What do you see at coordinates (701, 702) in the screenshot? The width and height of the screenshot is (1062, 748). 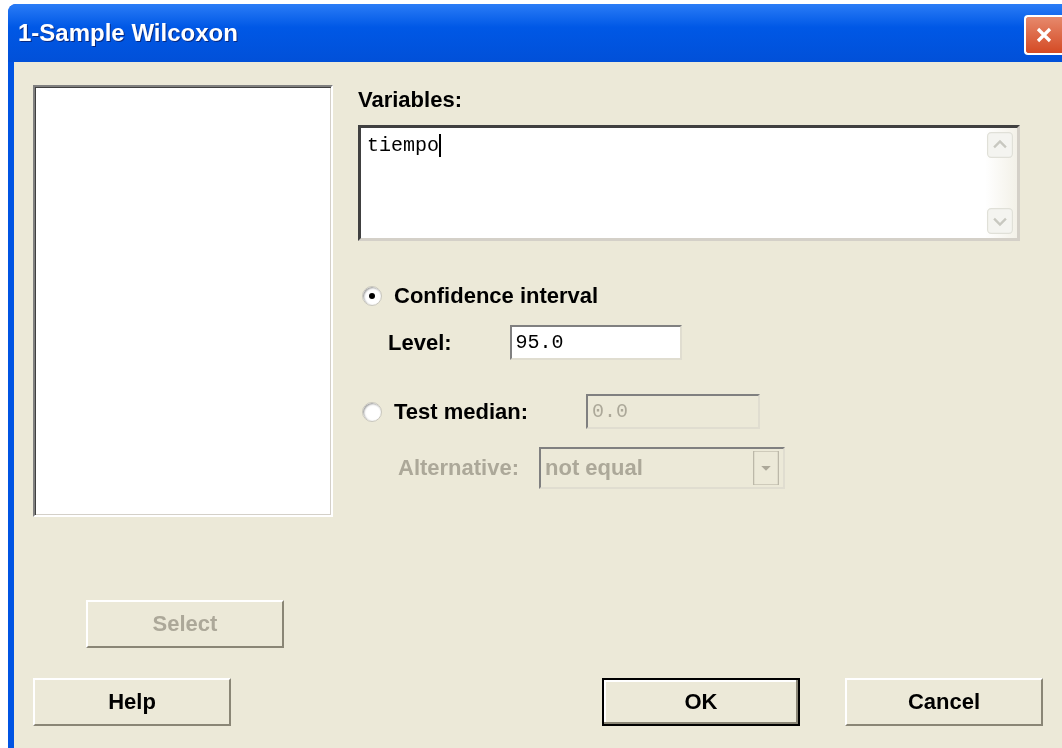 I see `dialog-button: OK` at bounding box center [701, 702].